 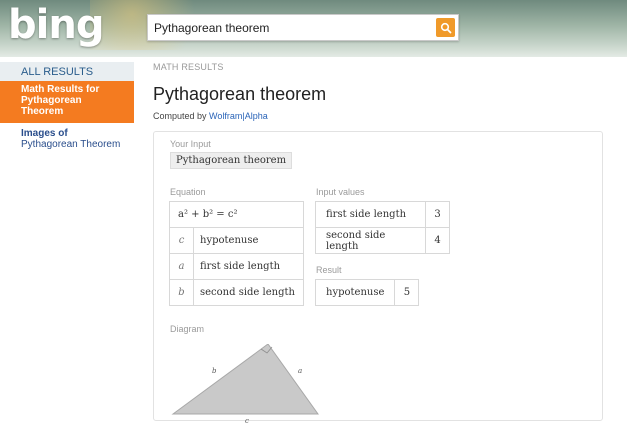 What do you see at coordinates (181, 240) in the screenshot?
I see `symbol-cell: c` at bounding box center [181, 240].